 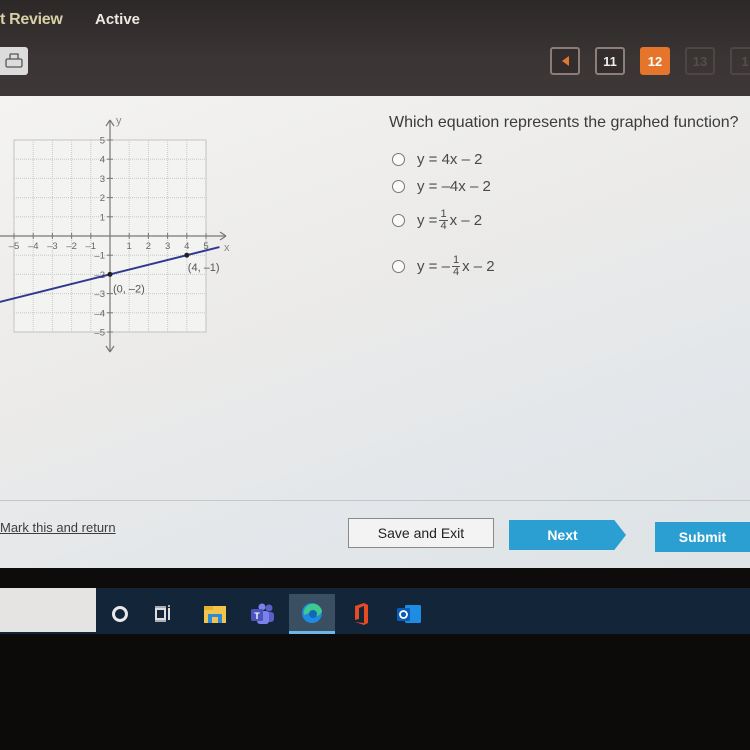 I want to click on x-tick-label: 1, so click(x=129, y=246).